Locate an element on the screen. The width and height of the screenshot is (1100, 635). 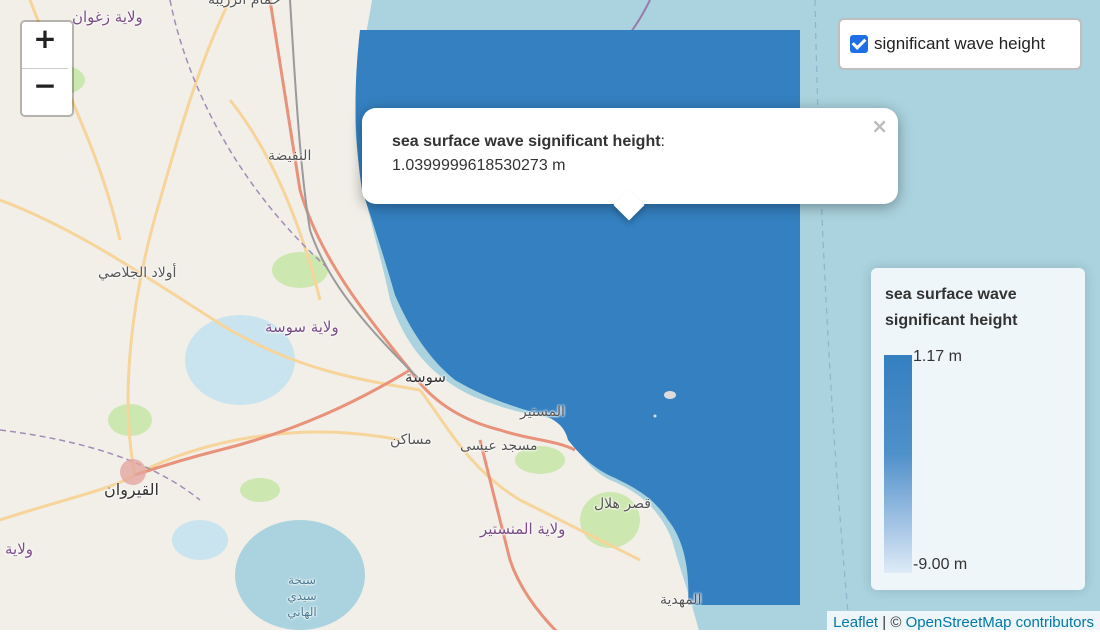
legend-color-bar is located at coordinates (898, 464).